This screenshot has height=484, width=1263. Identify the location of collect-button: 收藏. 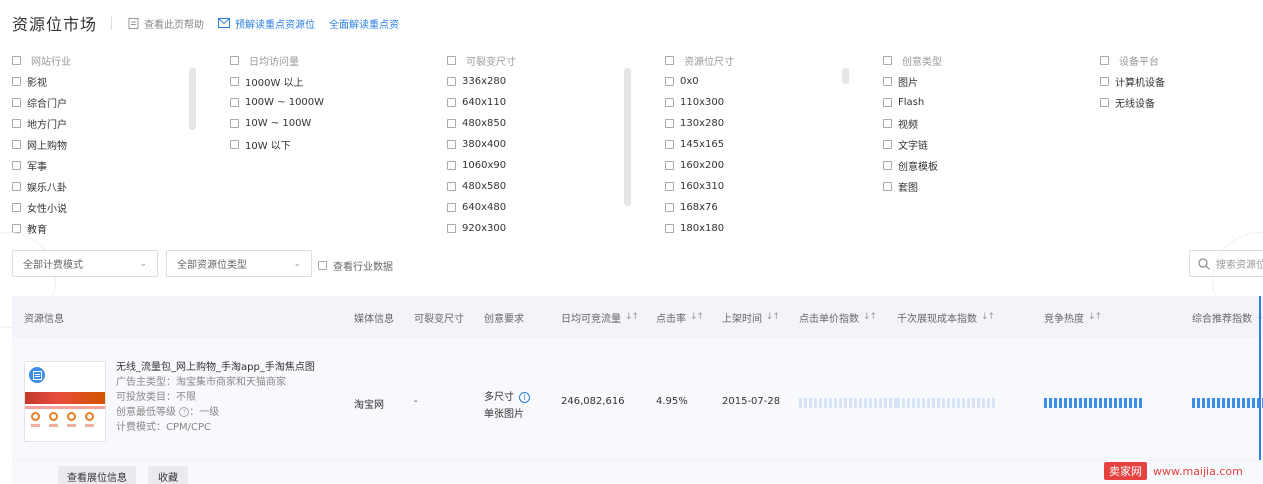
(168, 475).